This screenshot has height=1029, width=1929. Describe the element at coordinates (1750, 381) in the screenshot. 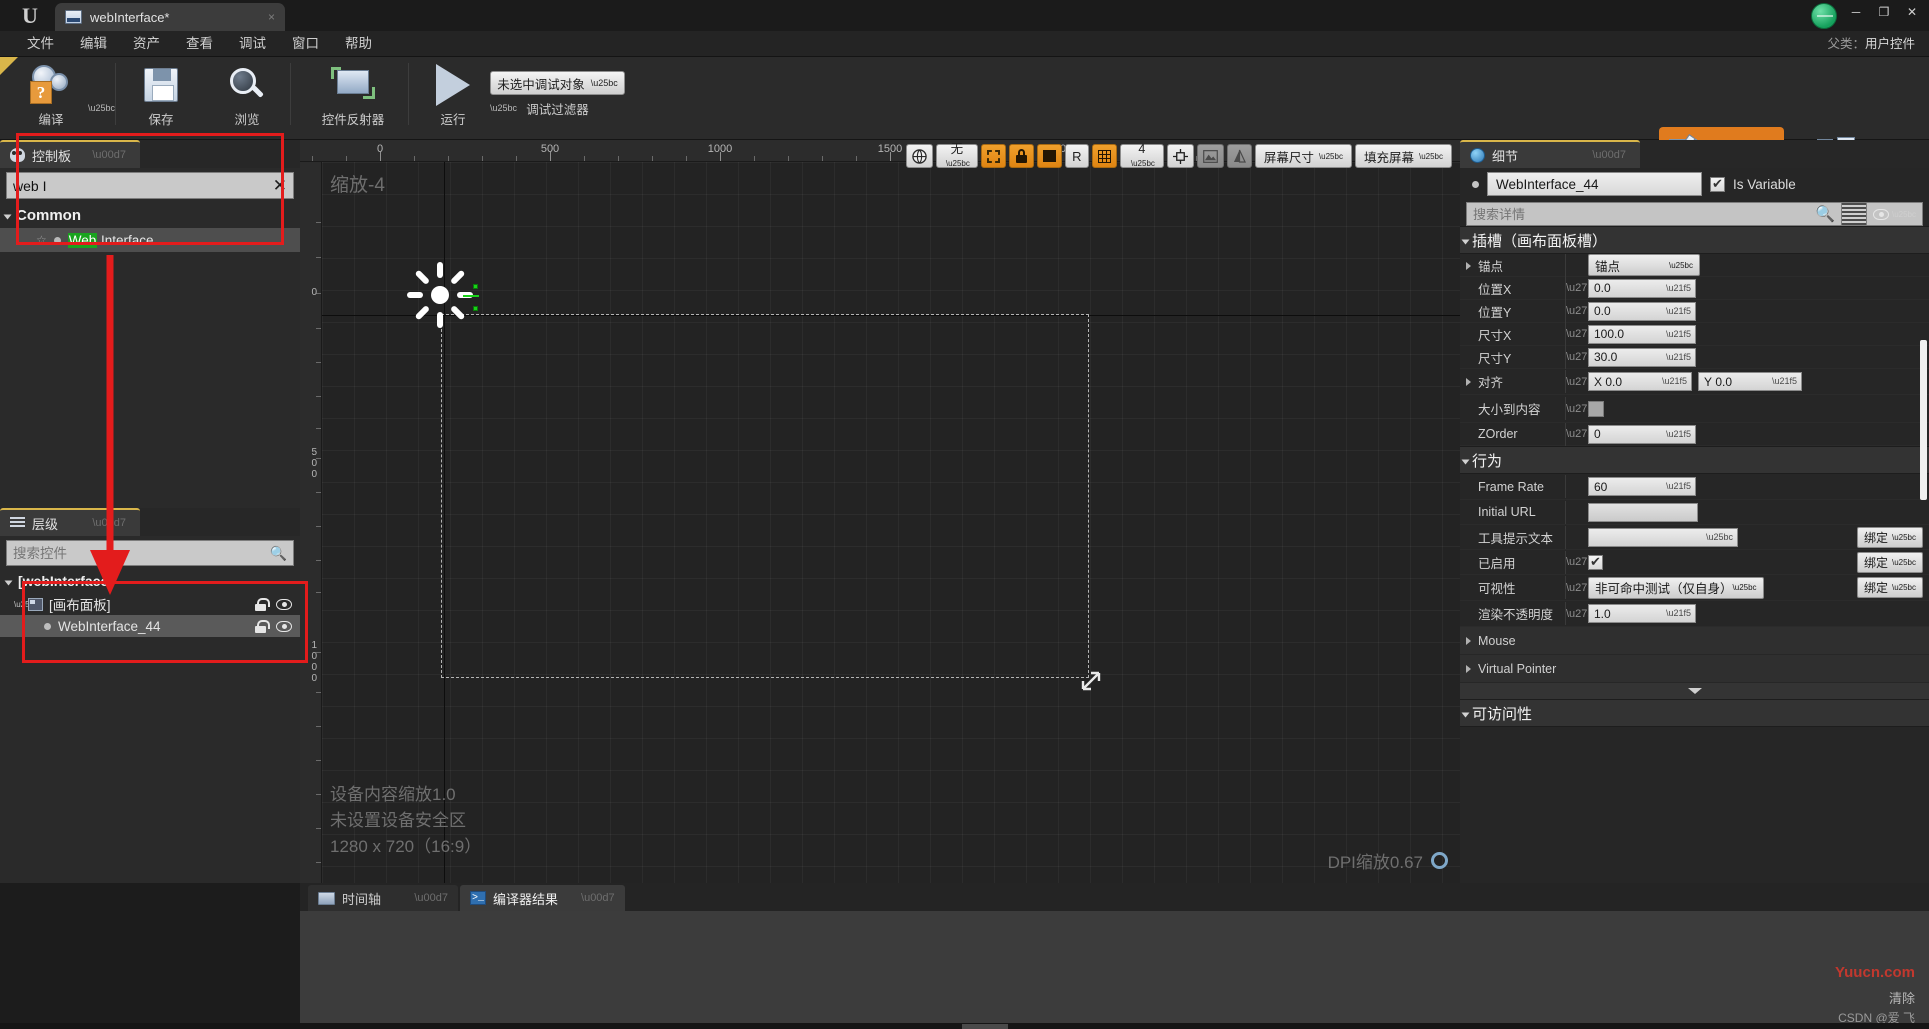

I see `alignment-y-input: Y 0.0 \u21f5` at that location.